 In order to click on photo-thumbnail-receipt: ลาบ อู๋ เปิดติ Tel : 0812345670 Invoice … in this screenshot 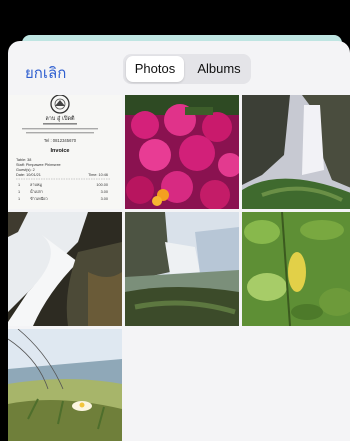, I will do `click(65, 152)`.